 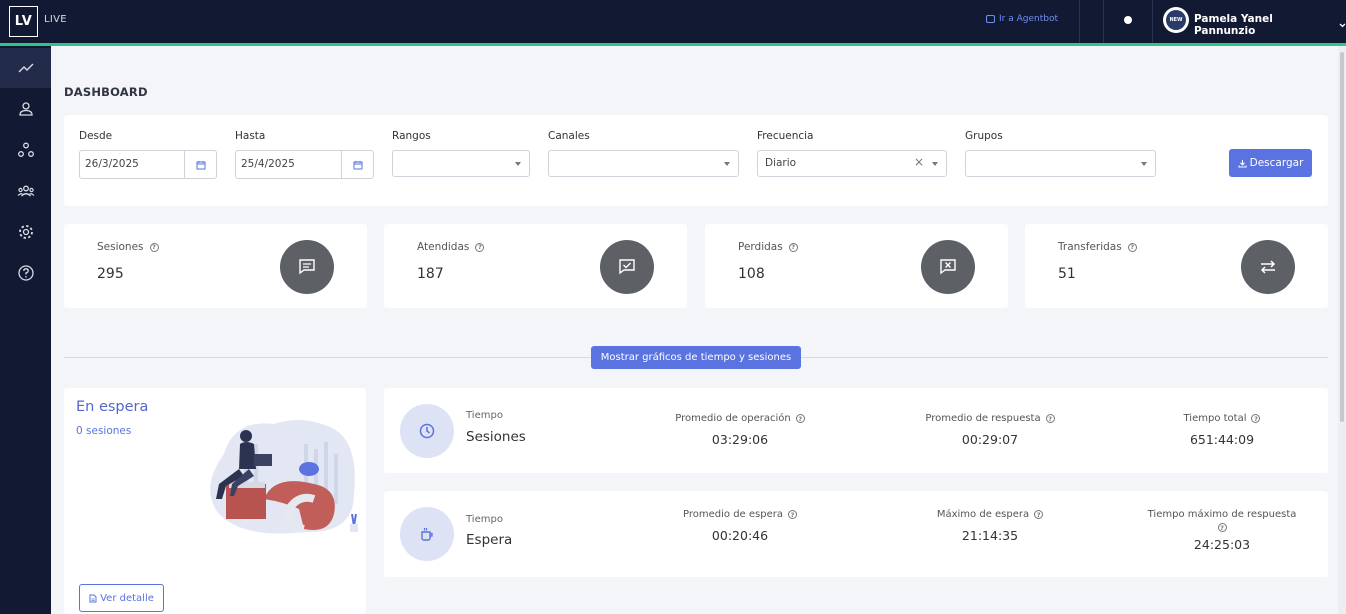 I want to click on stat-value: 51, so click(x=1067, y=274).